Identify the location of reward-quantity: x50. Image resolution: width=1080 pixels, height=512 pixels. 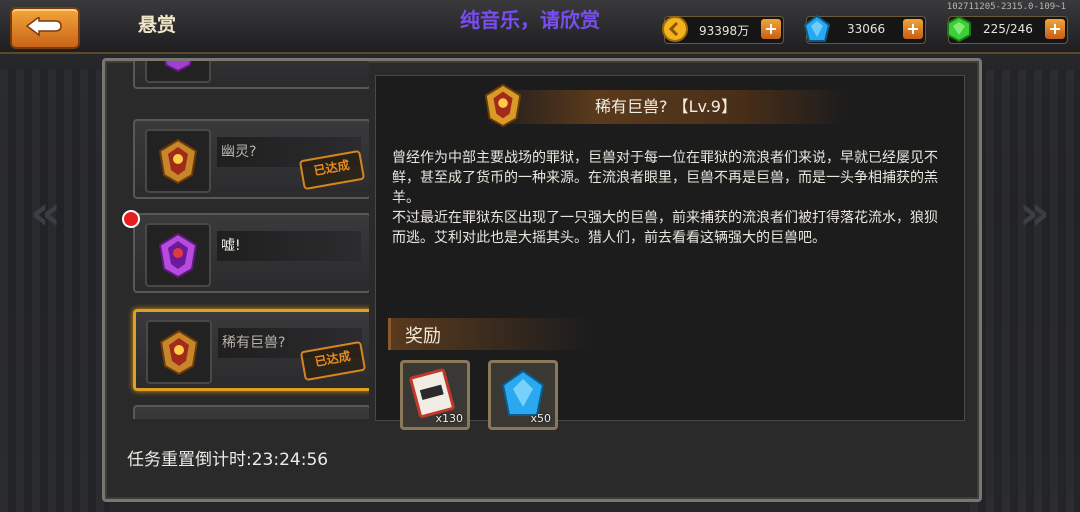
(540, 418).